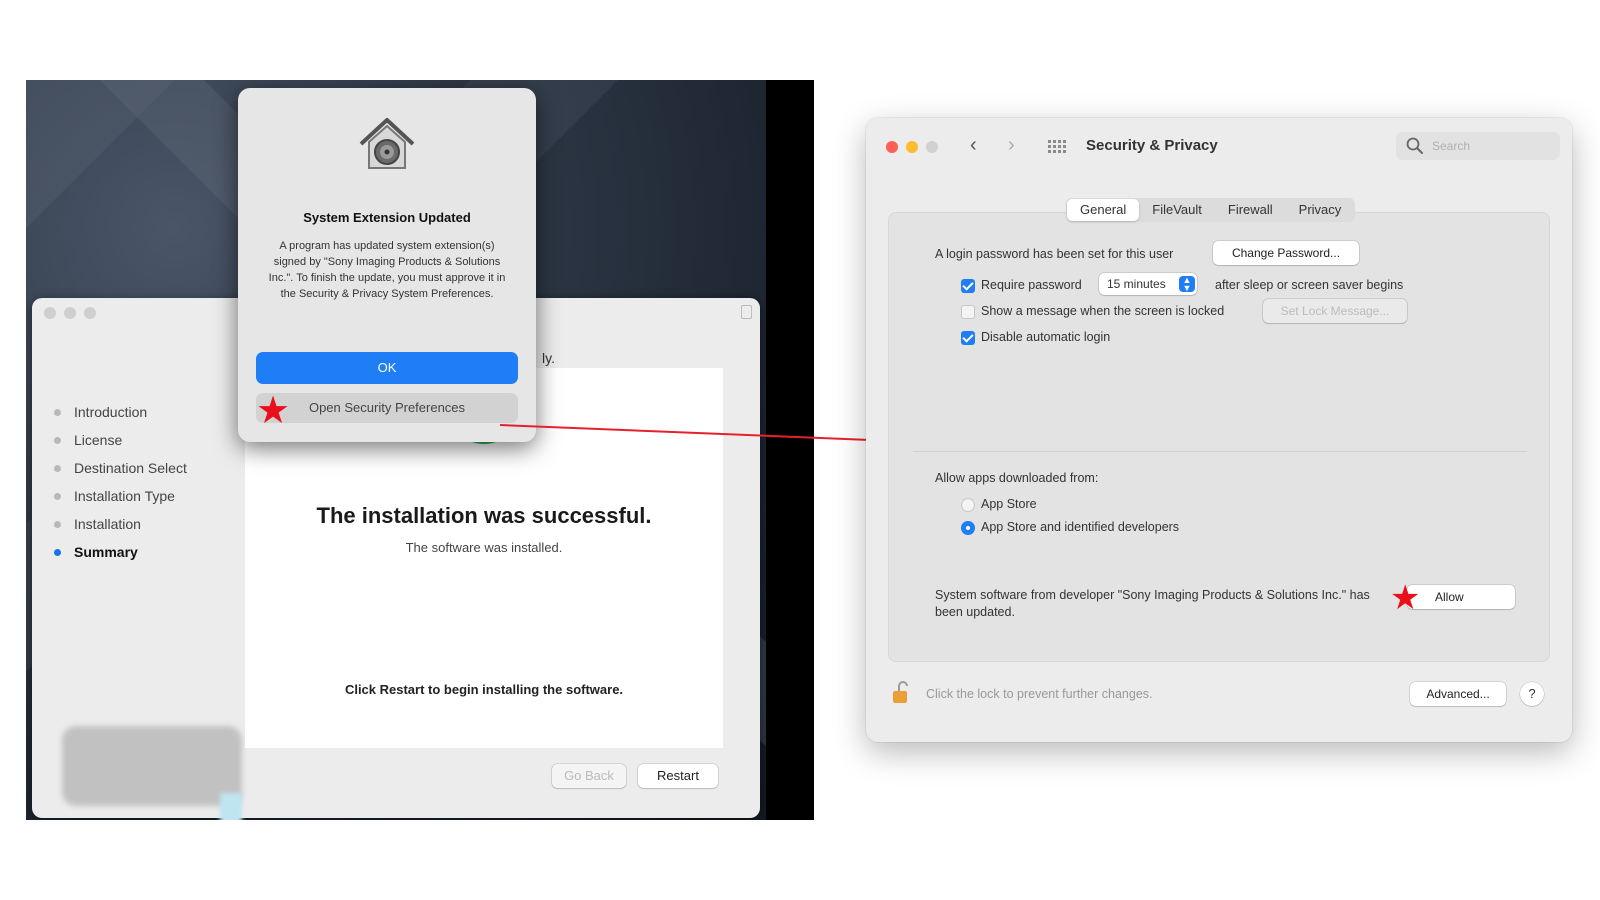 This screenshot has width=1600, height=900. What do you see at coordinates (973, 145) in the screenshot?
I see `chevron-left-icon: ‹` at bounding box center [973, 145].